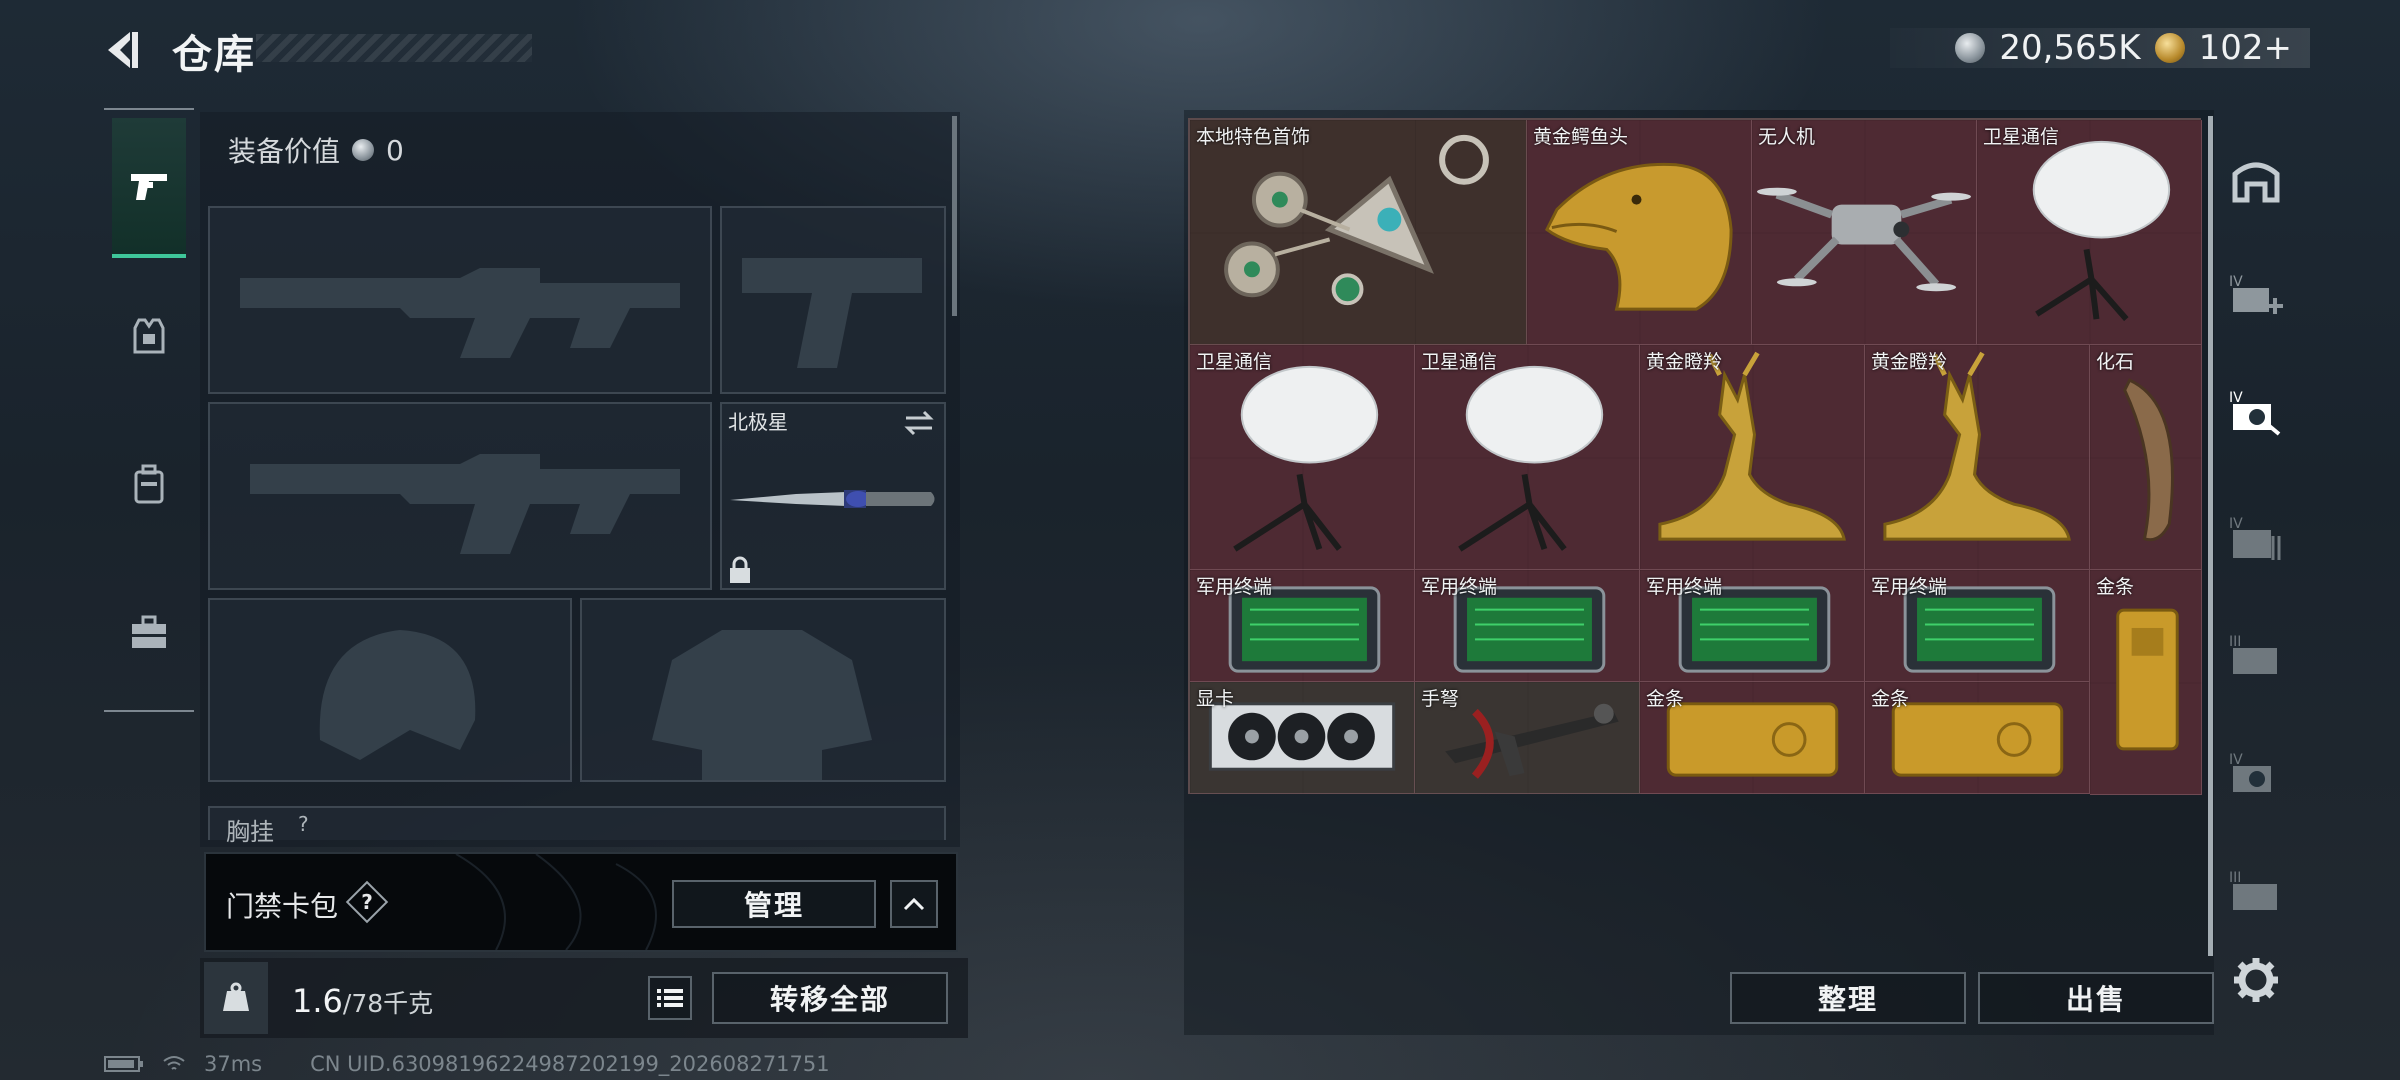 This screenshot has height=1080, width=2400. Describe the element at coordinates (1215, 699) in the screenshot. I see `item-name: 显卡` at that location.